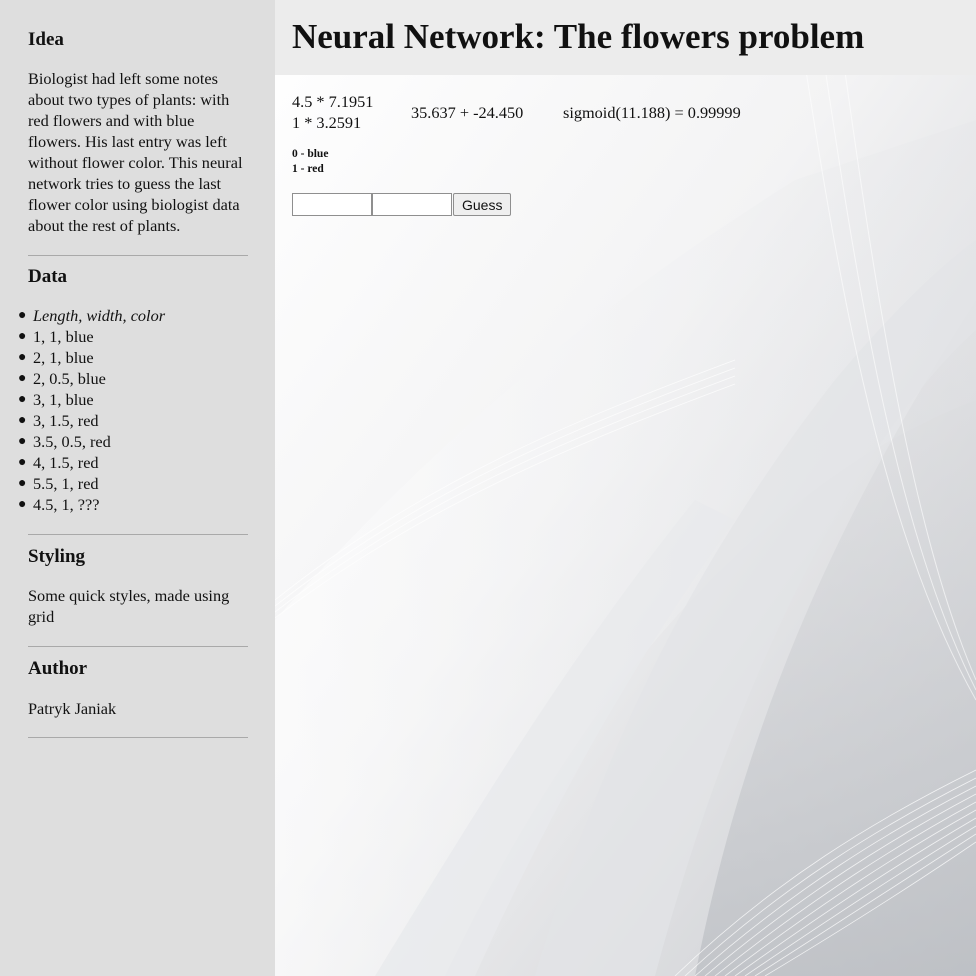 This screenshot has height=976, width=976. I want to click on data-list-item-text: 4.5, 1, ???, so click(66, 504).